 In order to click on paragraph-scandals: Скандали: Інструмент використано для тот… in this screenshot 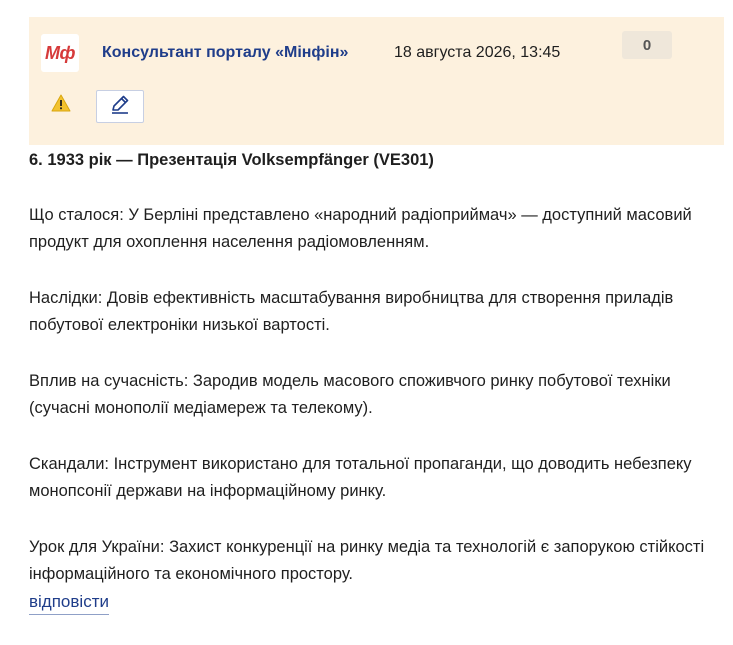, I will do `click(360, 477)`.